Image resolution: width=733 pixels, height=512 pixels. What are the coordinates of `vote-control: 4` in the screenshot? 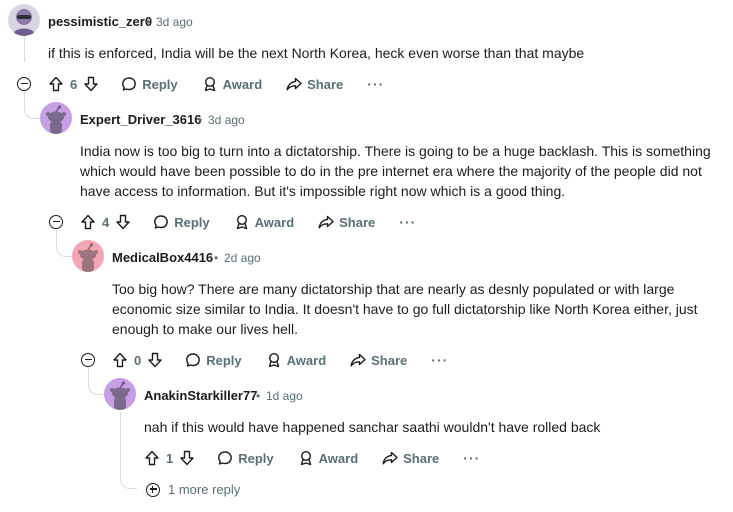 It's located at (105, 222).